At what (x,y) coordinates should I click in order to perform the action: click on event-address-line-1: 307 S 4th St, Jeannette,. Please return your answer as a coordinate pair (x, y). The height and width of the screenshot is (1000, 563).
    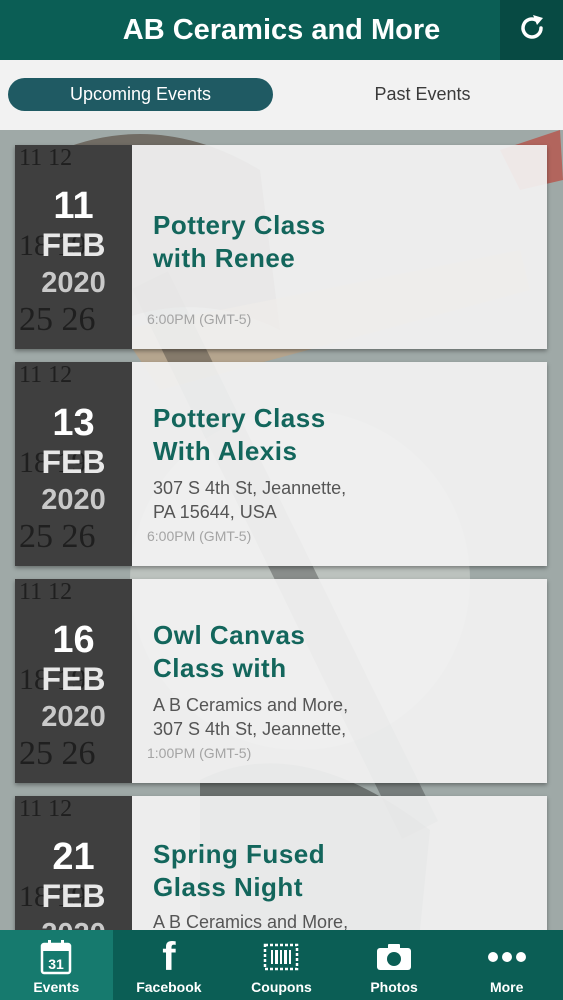
    Looking at the image, I should click on (250, 488).